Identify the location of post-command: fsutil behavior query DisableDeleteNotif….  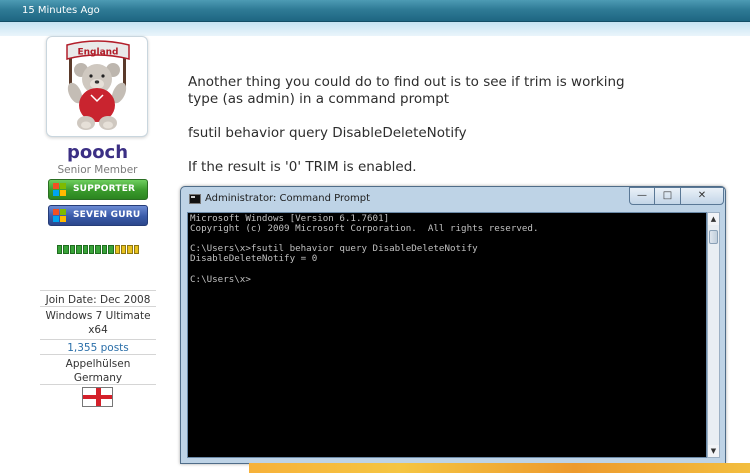
(327, 133).